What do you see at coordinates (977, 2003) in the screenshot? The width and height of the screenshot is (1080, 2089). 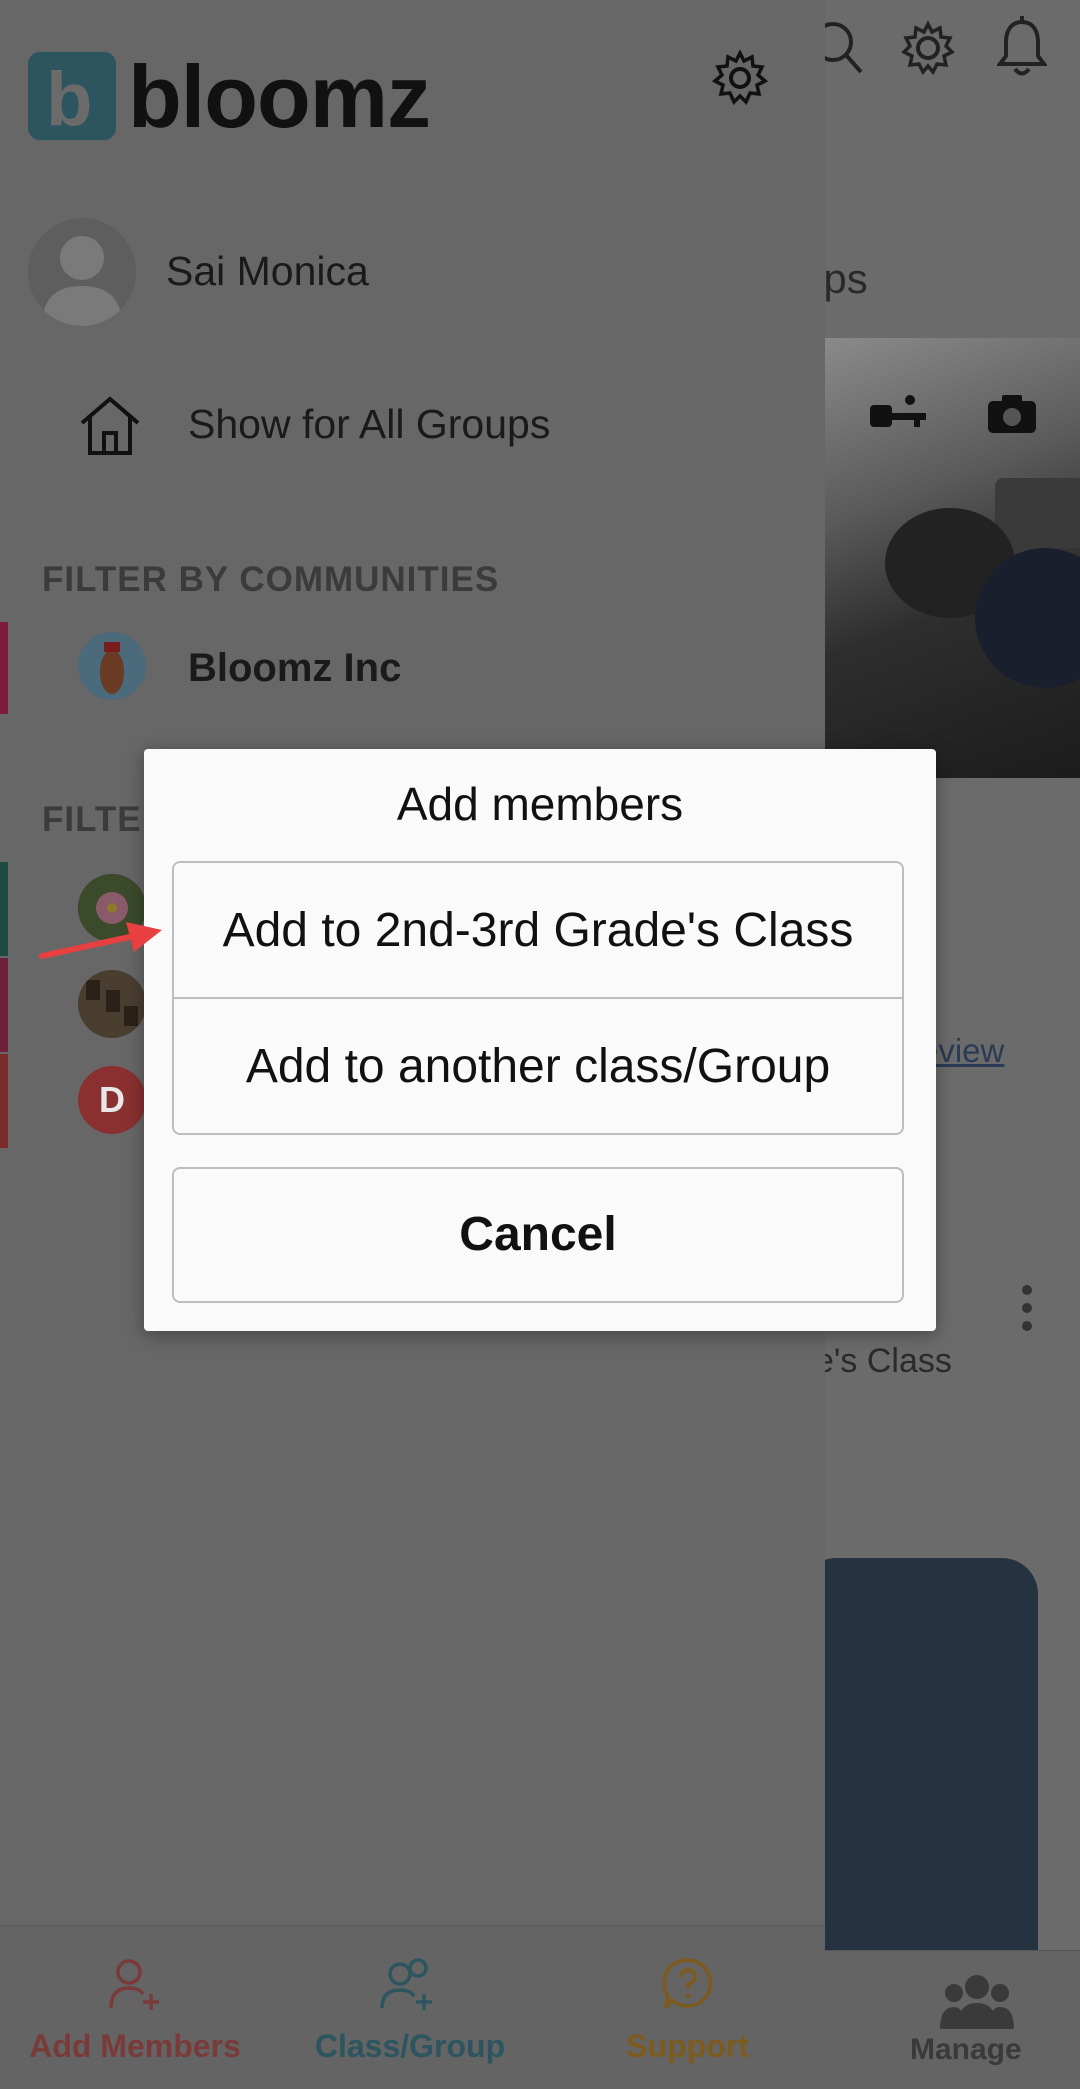 I see `people-icon` at bounding box center [977, 2003].